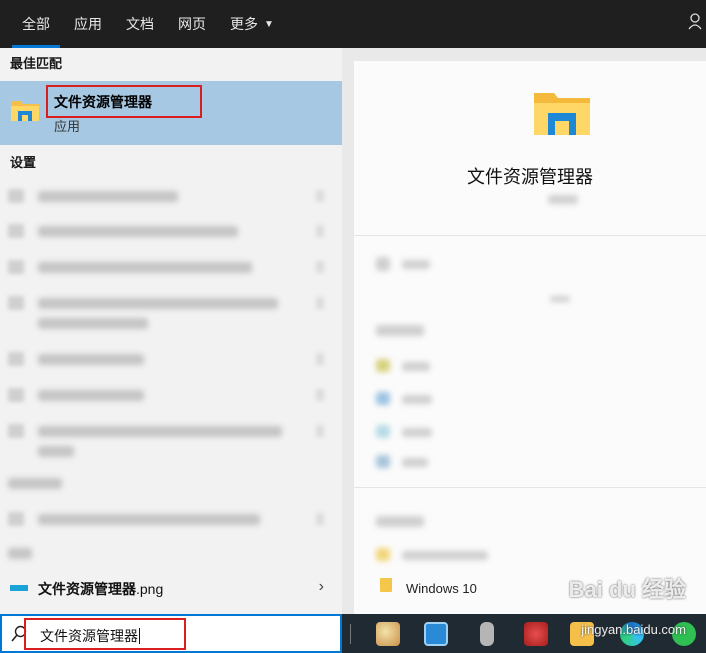 This screenshot has height=653, width=706. I want to click on tab-documents: 文档, so click(140, 24).